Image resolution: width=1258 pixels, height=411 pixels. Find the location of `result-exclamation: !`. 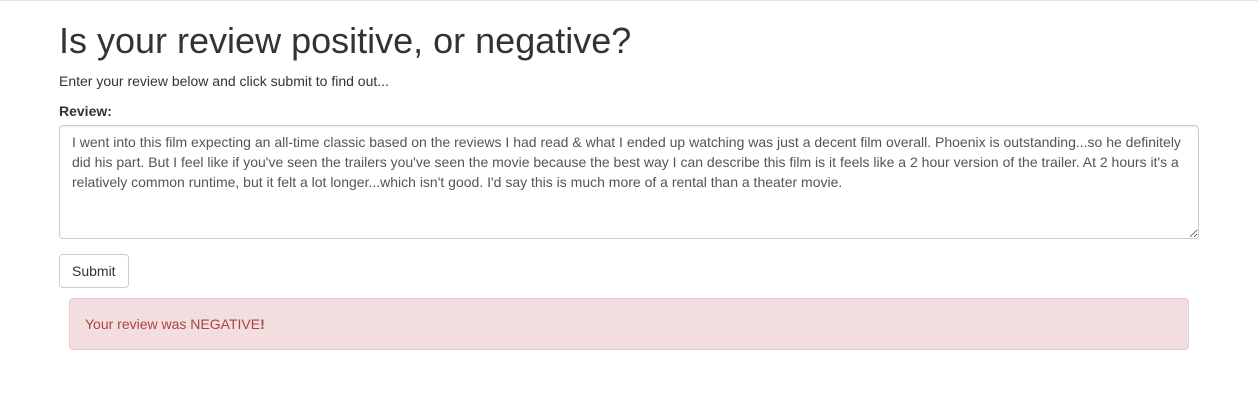

result-exclamation: ! is located at coordinates (262, 324).